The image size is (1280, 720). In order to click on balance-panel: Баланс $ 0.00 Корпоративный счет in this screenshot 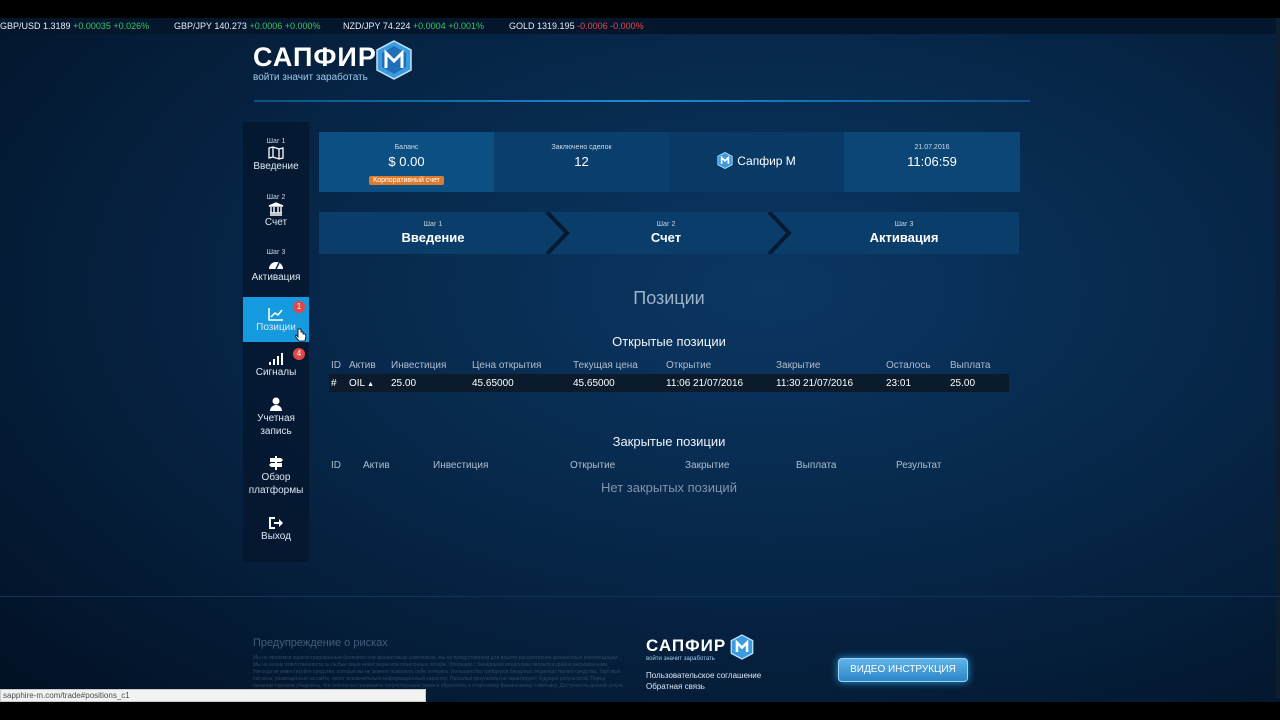, I will do `click(406, 162)`.